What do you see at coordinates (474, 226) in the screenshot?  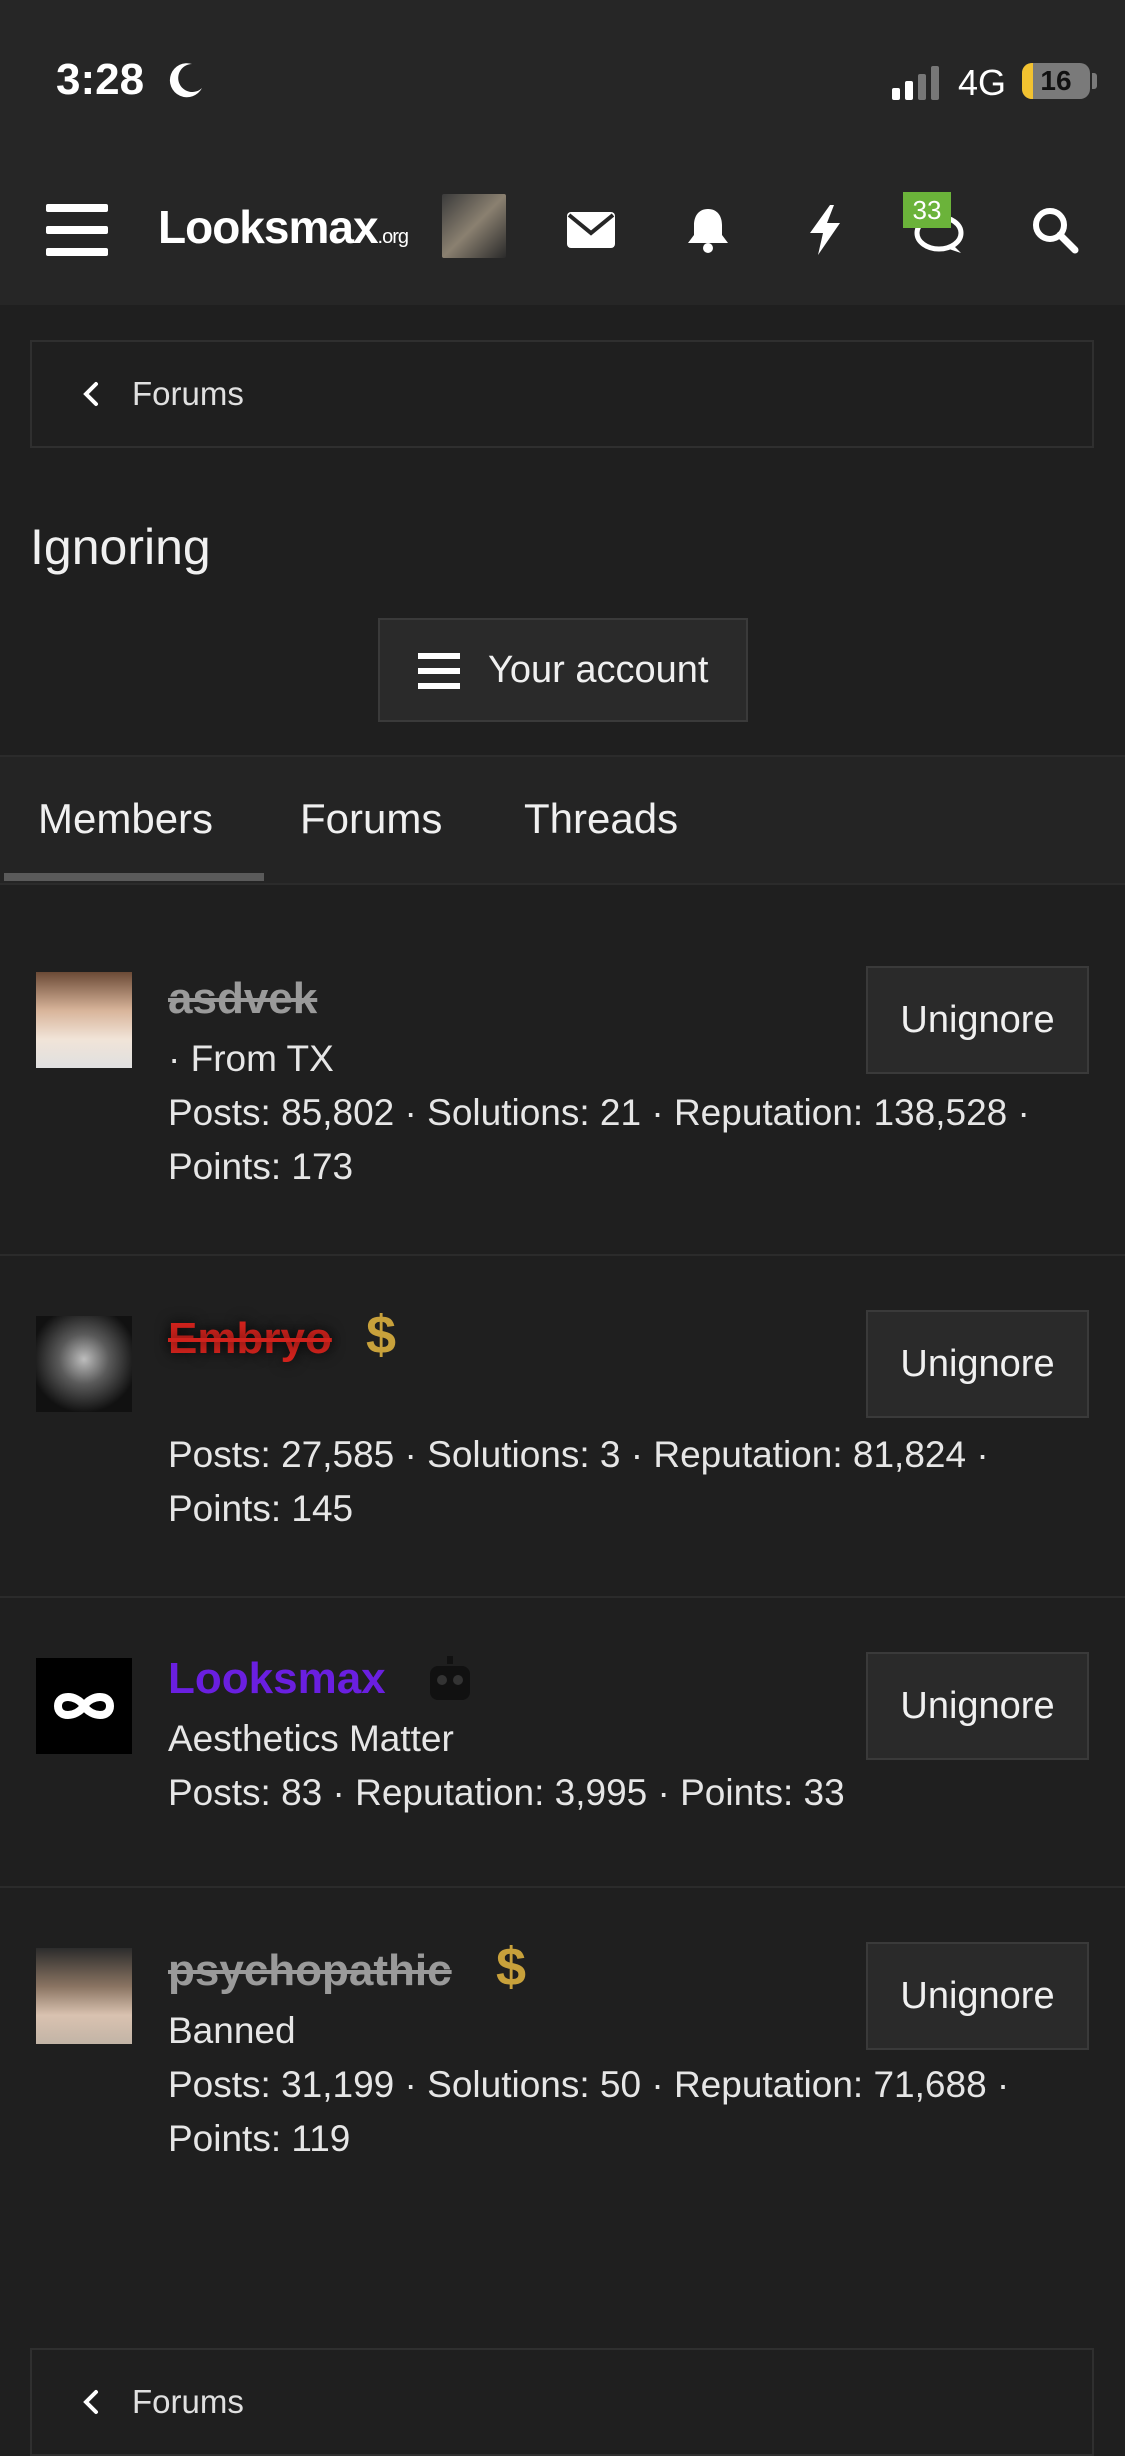 I see `user-avatar` at bounding box center [474, 226].